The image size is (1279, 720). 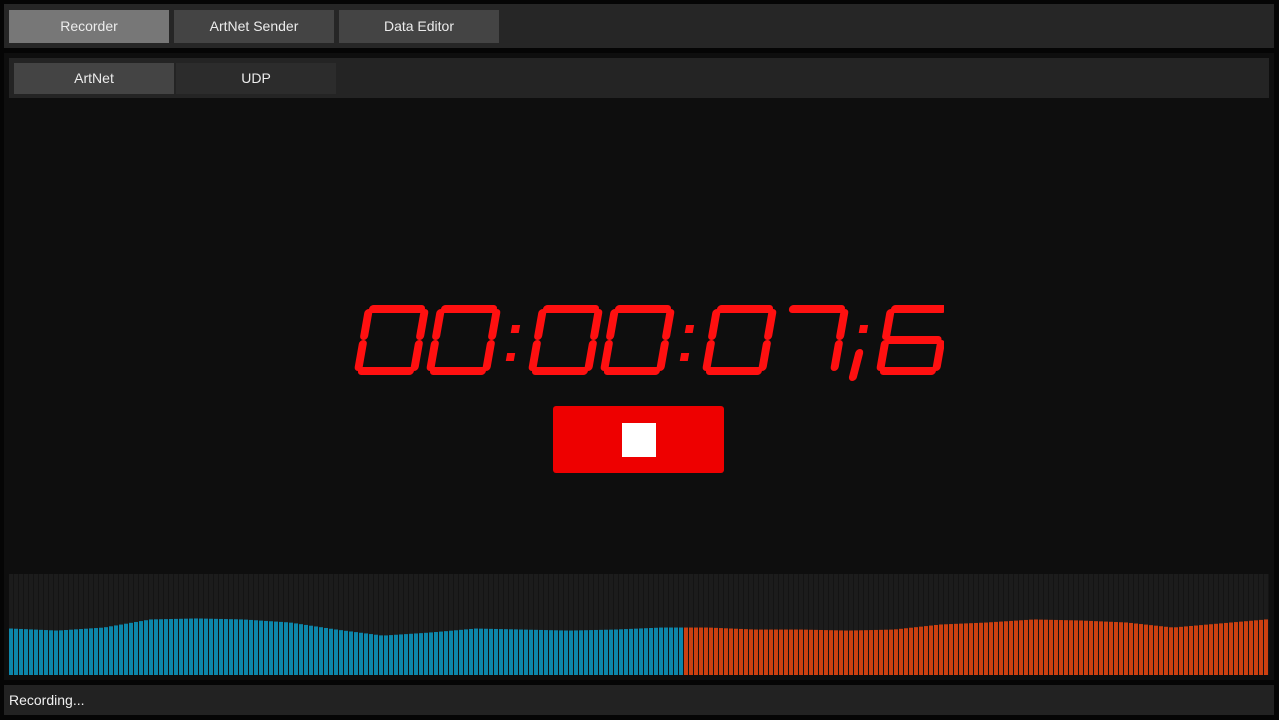 I want to click on tab-recorder: Recorder, so click(x=89, y=26).